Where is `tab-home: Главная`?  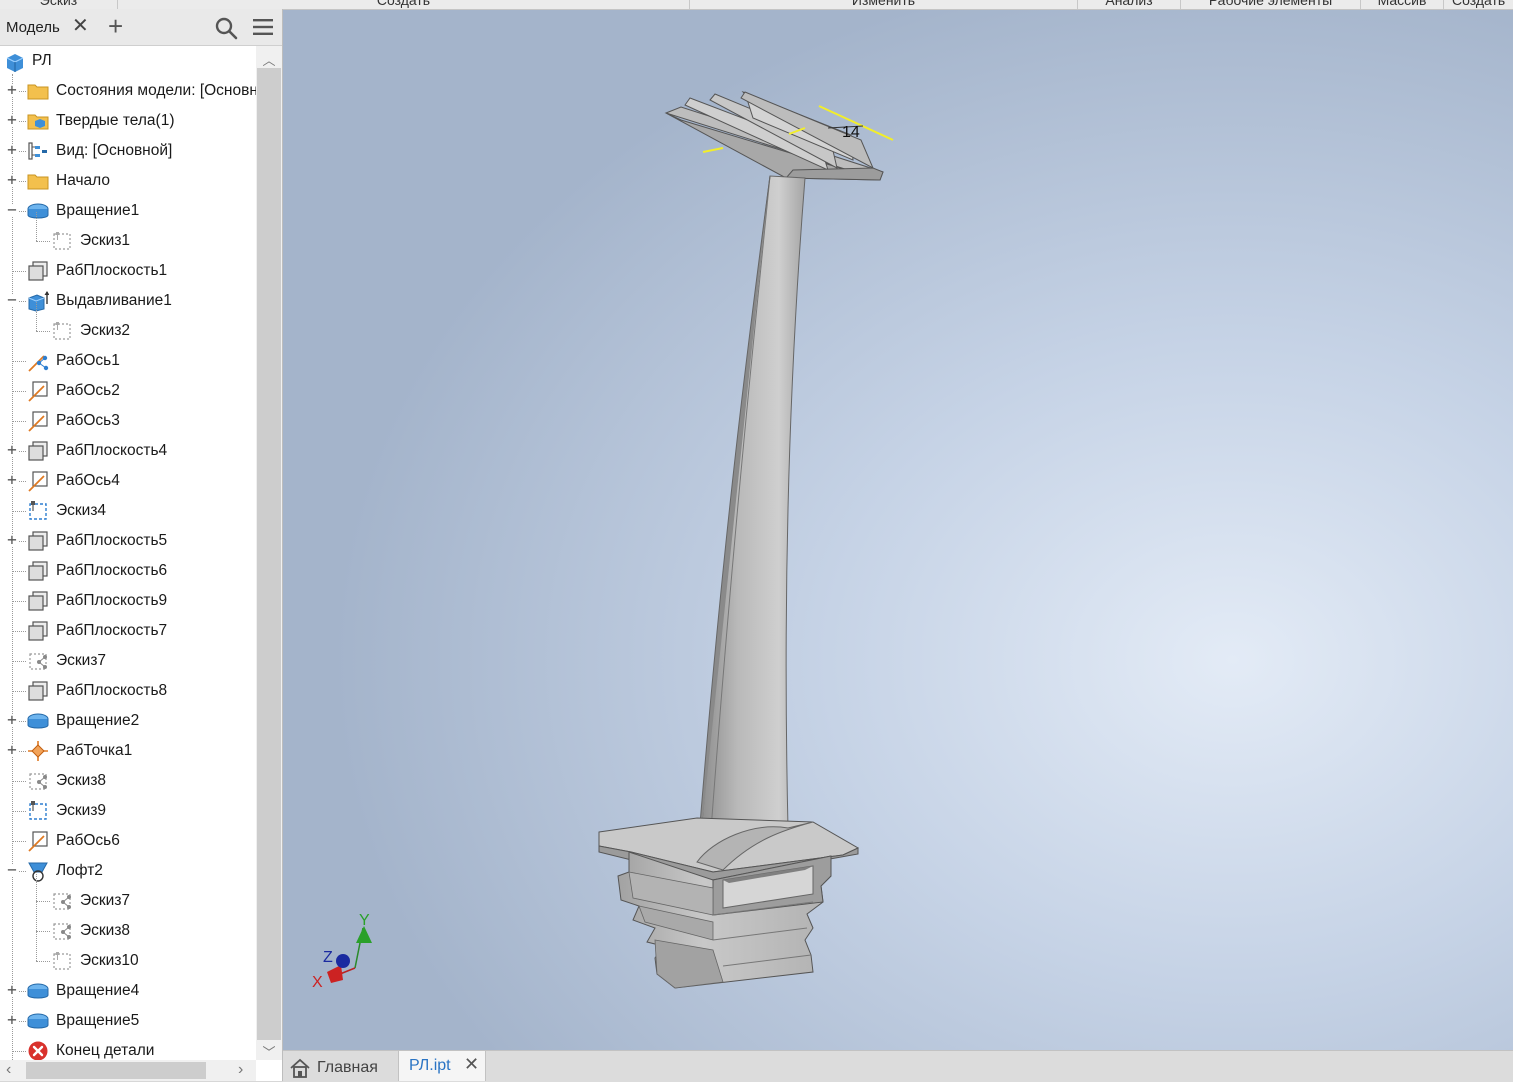 tab-home: Главная is located at coordinates (333, 1068).